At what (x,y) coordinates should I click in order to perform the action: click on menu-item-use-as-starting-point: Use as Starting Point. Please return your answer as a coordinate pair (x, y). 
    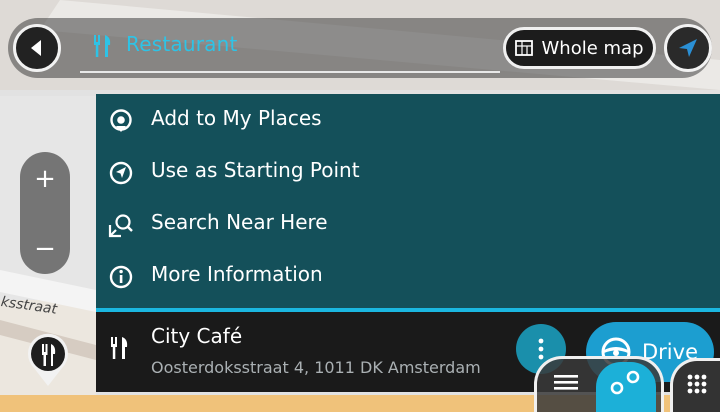
    Looking at the image, I should click on (408, 172).